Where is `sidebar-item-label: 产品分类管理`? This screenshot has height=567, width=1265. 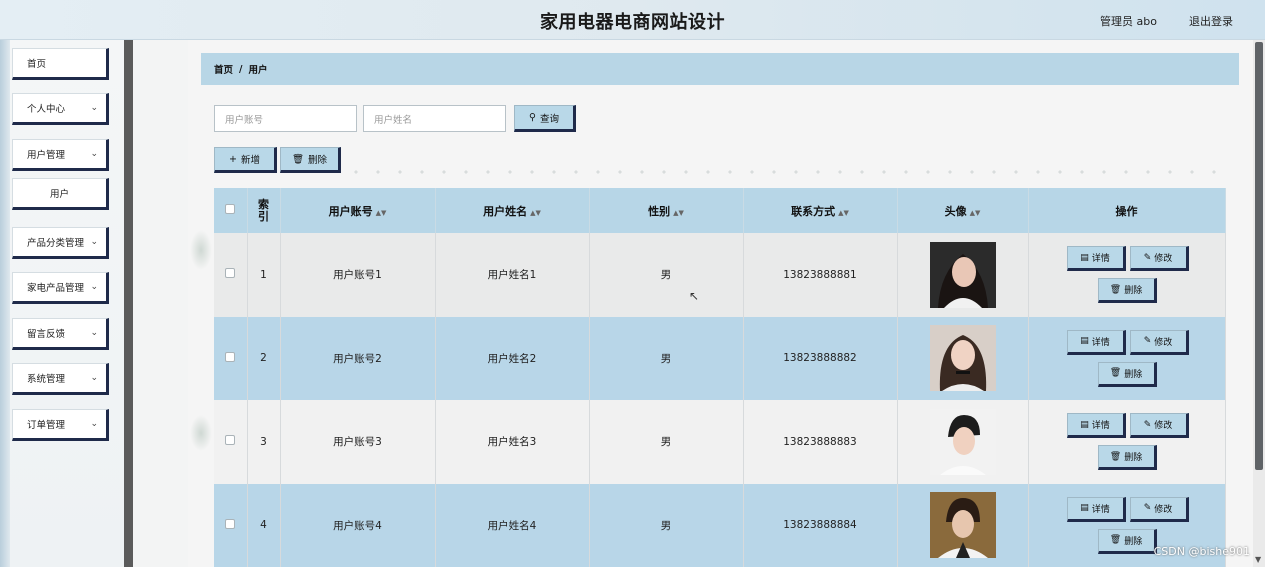 sidebar-item-label: 产品分类管理 is located at coordinates (56, 243).